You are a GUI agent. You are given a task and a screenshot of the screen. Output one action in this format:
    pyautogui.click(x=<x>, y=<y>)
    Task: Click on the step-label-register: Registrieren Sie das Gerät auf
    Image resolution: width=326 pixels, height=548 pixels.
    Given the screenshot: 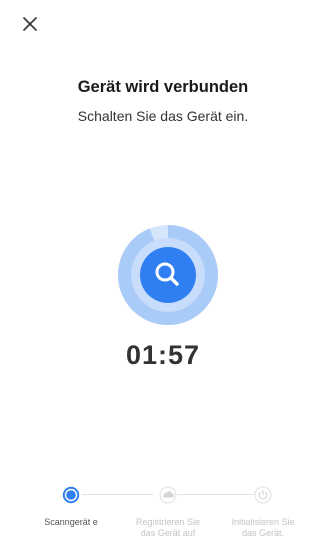 What is the action you would take?
    pyautogui.click(x=168, y=527)
    